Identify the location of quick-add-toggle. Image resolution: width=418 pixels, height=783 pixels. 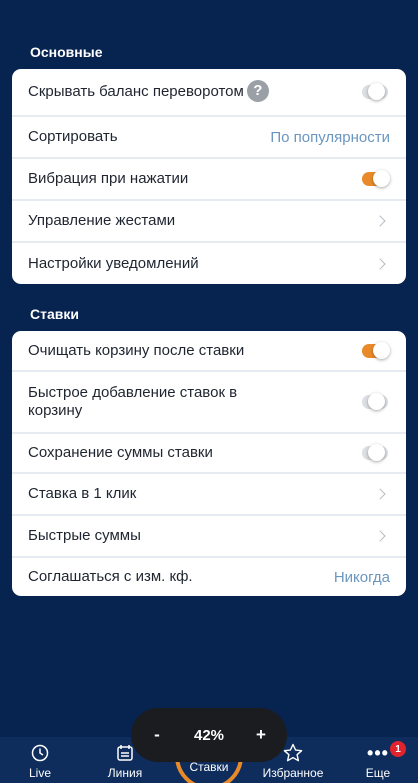
(375, 401).